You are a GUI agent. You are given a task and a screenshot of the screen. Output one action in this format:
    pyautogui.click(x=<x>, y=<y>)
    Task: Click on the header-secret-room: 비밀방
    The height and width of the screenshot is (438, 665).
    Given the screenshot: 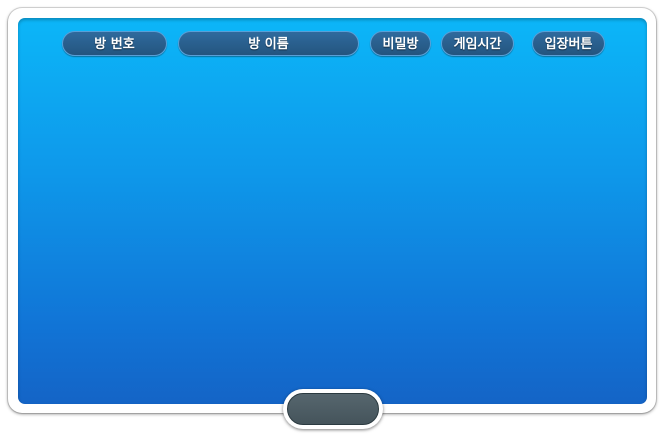 What is the action you would take?
    pyautogui.click(x=400, y=43)
    